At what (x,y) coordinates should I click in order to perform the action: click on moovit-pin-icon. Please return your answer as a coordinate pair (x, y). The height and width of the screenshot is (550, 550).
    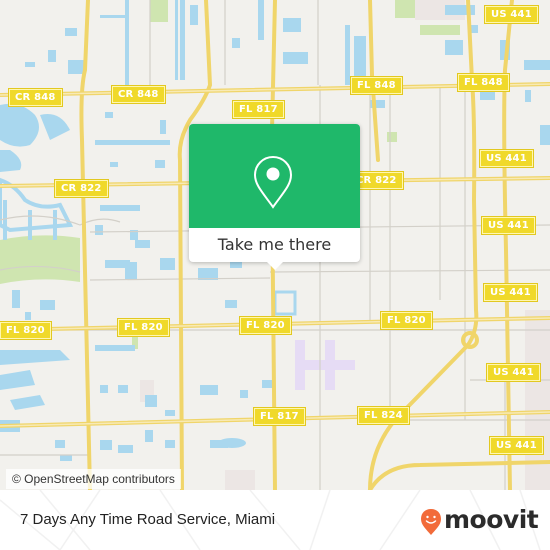
    Looking at the image, I should click on (431, 522).